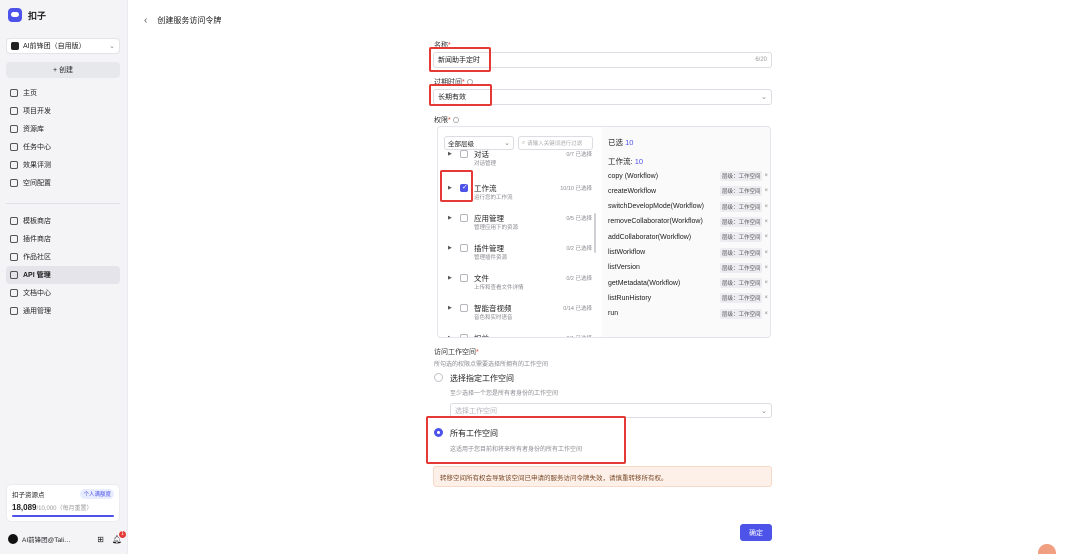 The height and width of the screenshot is (554, 1080). Describe the element at coordinates (688, 268) in the screenshot. I see `selected-item: listVersion 层级：工作空间 ×` at that location.